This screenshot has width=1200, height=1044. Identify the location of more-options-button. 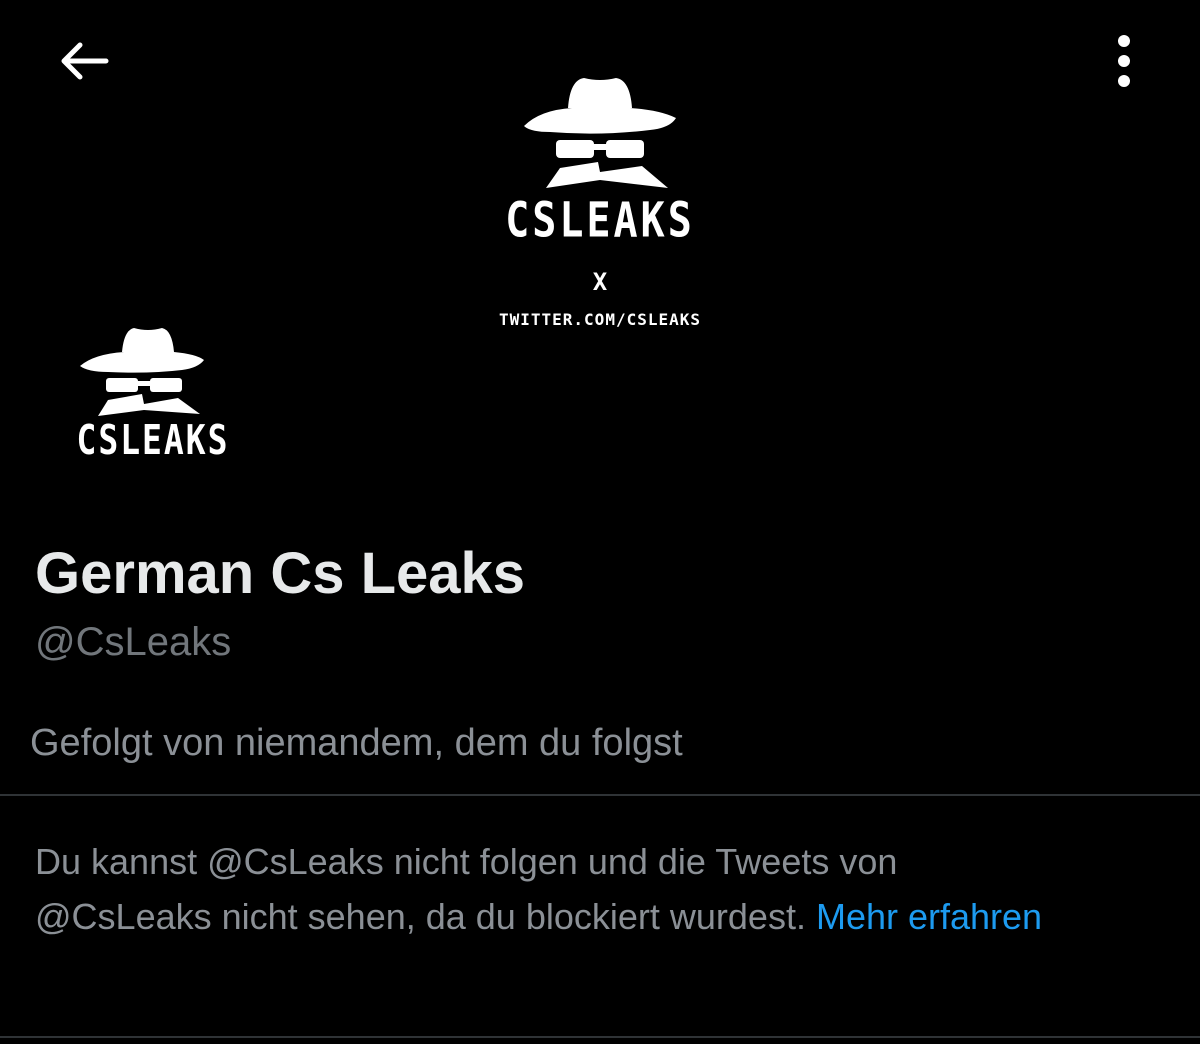
(1124, 61).